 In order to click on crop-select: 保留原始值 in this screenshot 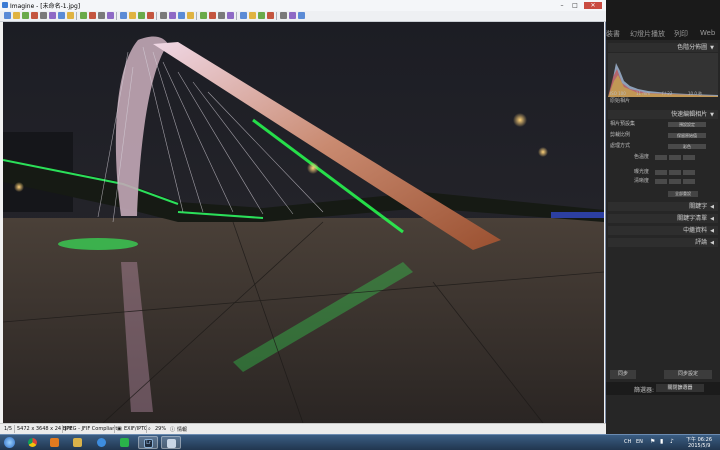, I will do `click(687, 135)`.